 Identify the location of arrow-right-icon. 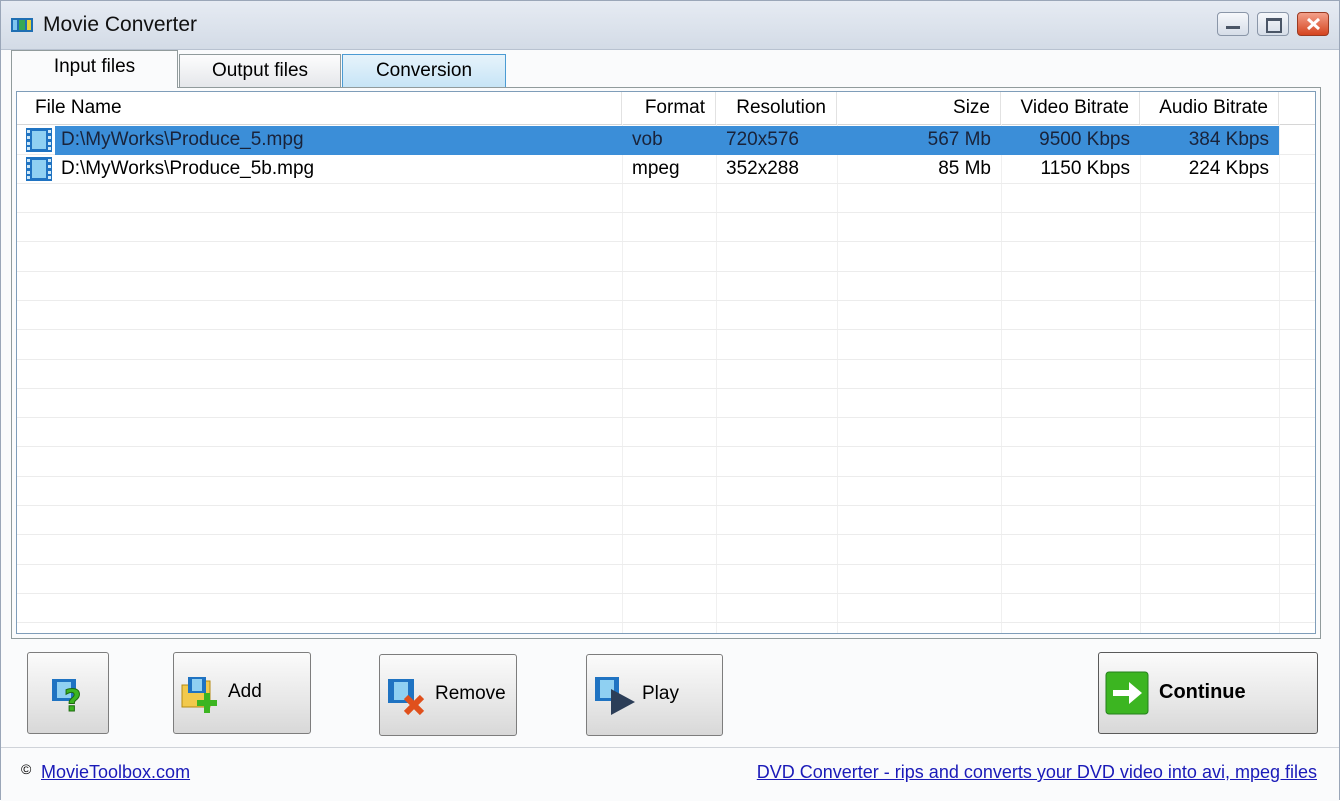
(1127, 693).